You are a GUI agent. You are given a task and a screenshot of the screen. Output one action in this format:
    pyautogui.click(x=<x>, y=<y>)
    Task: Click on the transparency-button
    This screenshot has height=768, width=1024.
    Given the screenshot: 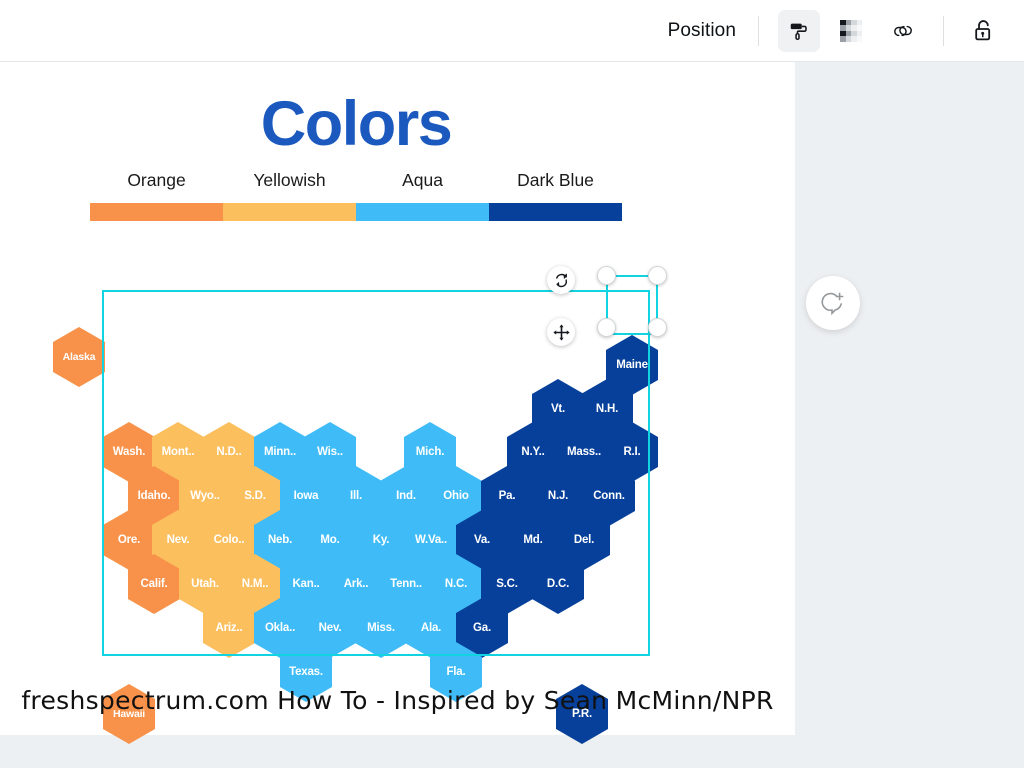 What is the action you would take?
    pyautogui.click(x=851, y=31)
    